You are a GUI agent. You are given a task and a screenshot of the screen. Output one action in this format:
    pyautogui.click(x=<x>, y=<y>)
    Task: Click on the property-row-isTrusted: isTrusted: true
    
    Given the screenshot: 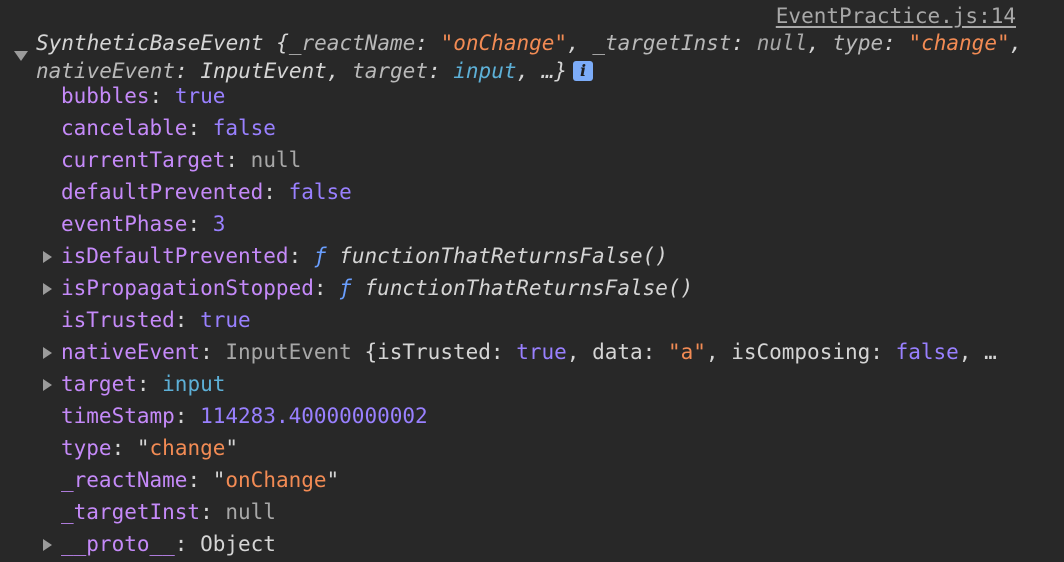 What is the action you would take?
    pyautogui.click(x=515, y=320)
    